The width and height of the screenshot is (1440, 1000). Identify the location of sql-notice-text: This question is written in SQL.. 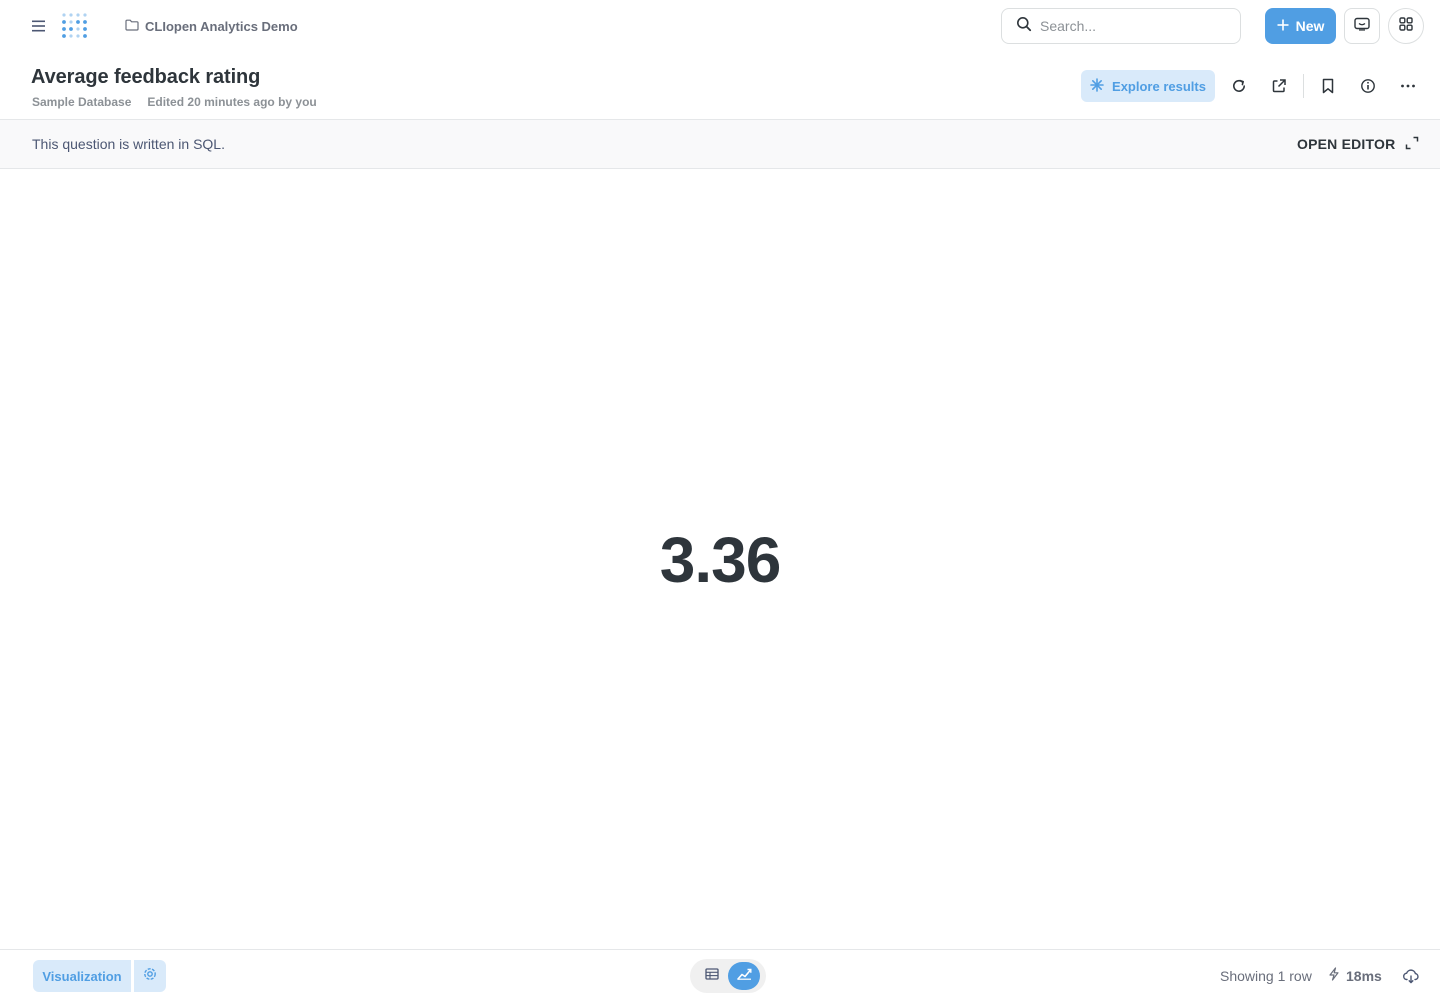
(128, 144).